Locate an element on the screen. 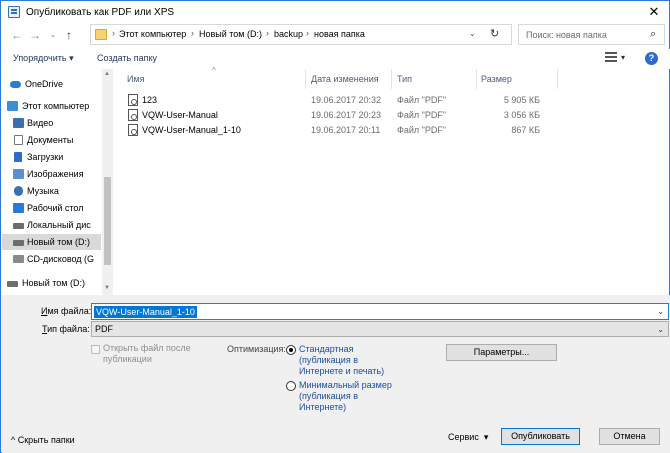 The image size is (670, 453). nav-item-music: Музыка is located at coordinates (51, 191).